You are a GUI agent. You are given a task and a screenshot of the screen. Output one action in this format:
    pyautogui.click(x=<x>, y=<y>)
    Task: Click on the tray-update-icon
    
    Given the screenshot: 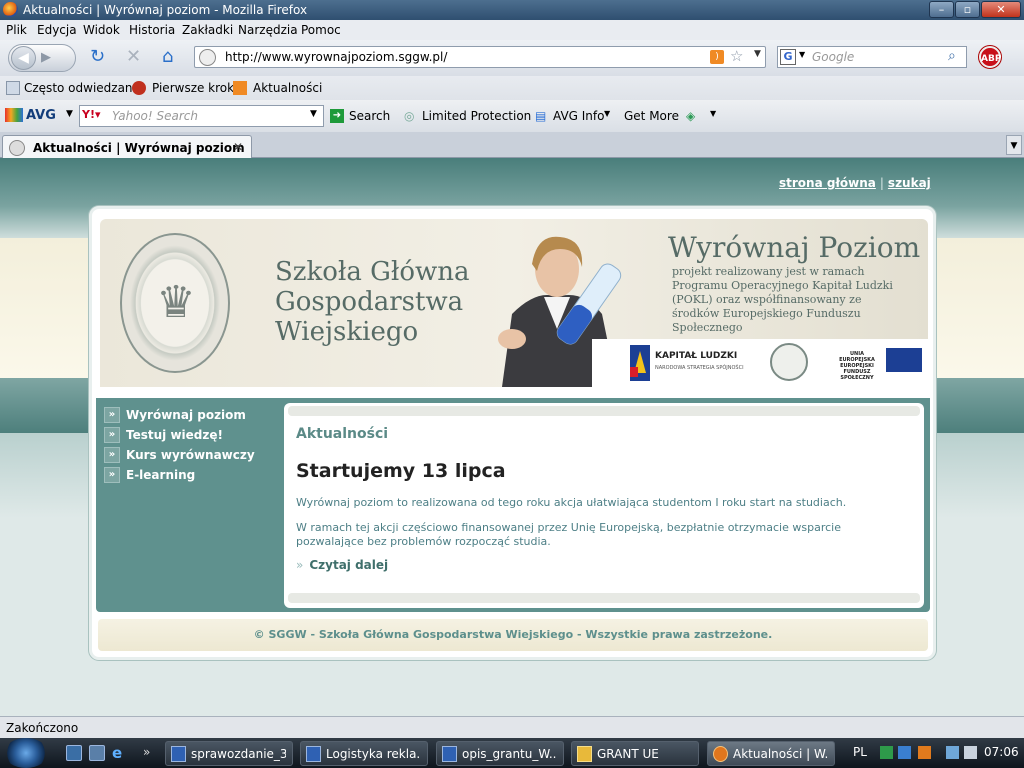 What is the action you would take?
    pyautogui.click(x=924, y=752)
    